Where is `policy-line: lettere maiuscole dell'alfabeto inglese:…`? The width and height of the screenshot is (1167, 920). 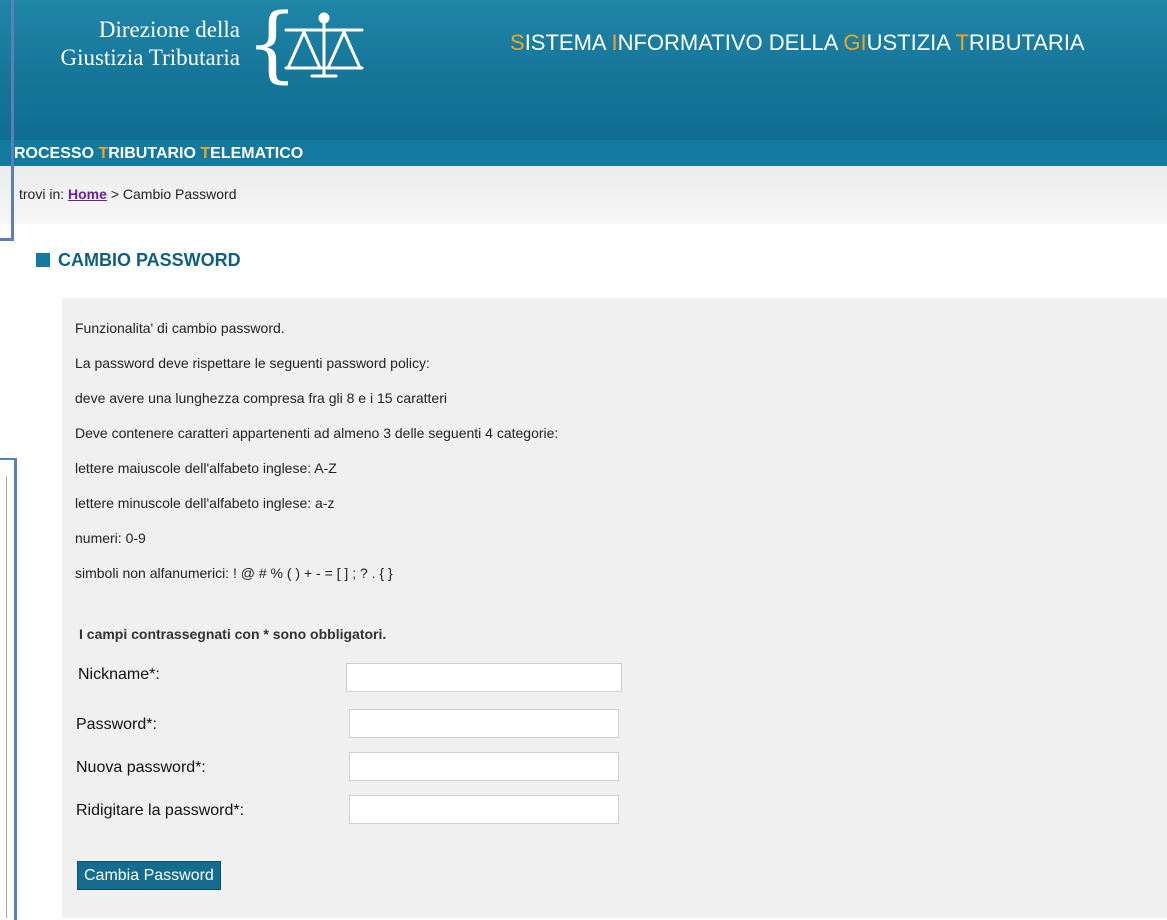 policy-line: lettere maiuscole dell'alfabeto inglese:… is located at coordinates (206, 468).